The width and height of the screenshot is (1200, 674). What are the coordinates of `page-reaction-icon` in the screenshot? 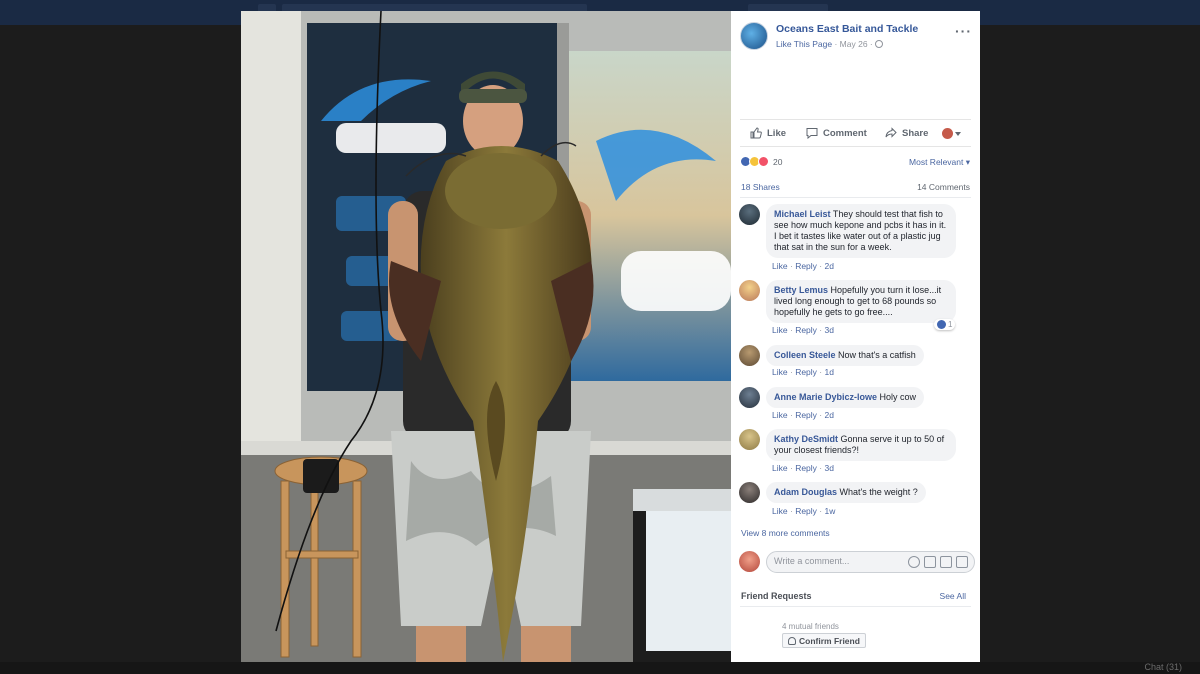 It's located at (947, 133).